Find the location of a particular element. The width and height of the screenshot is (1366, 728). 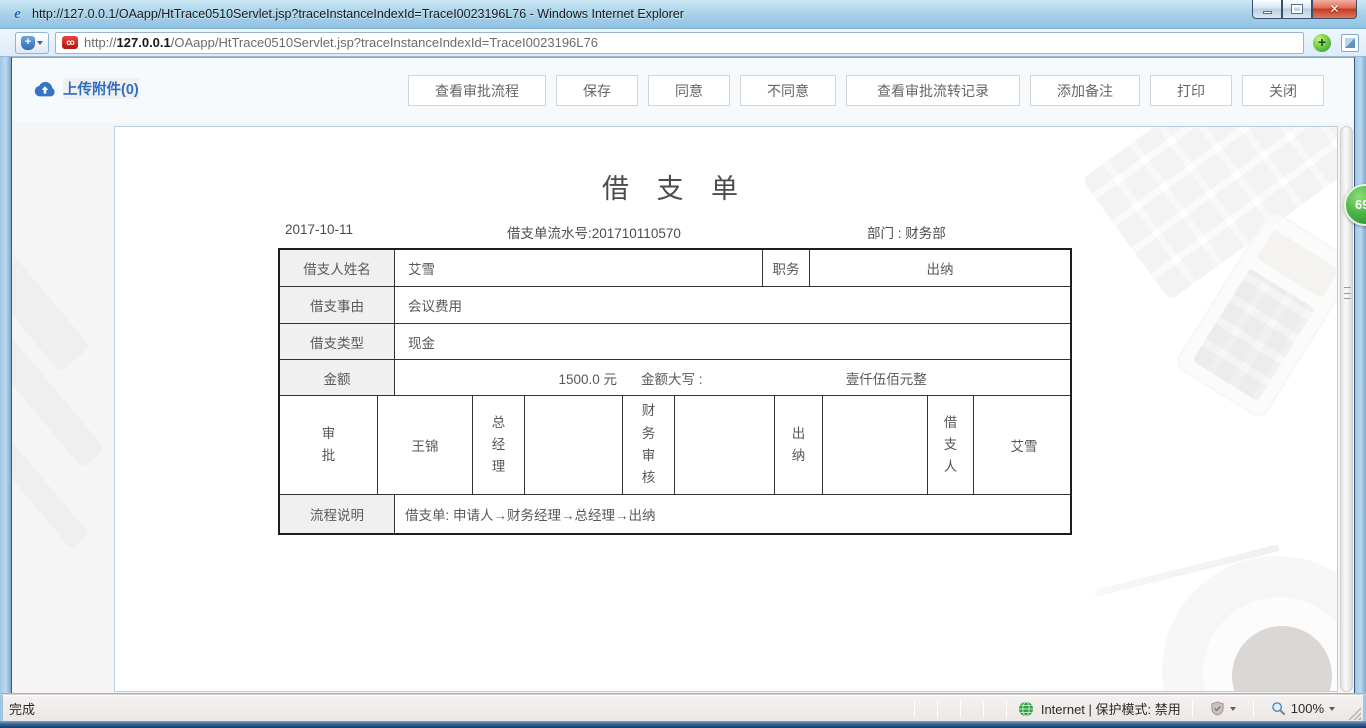

minimize-icon is located at coordinates (1267, 12).